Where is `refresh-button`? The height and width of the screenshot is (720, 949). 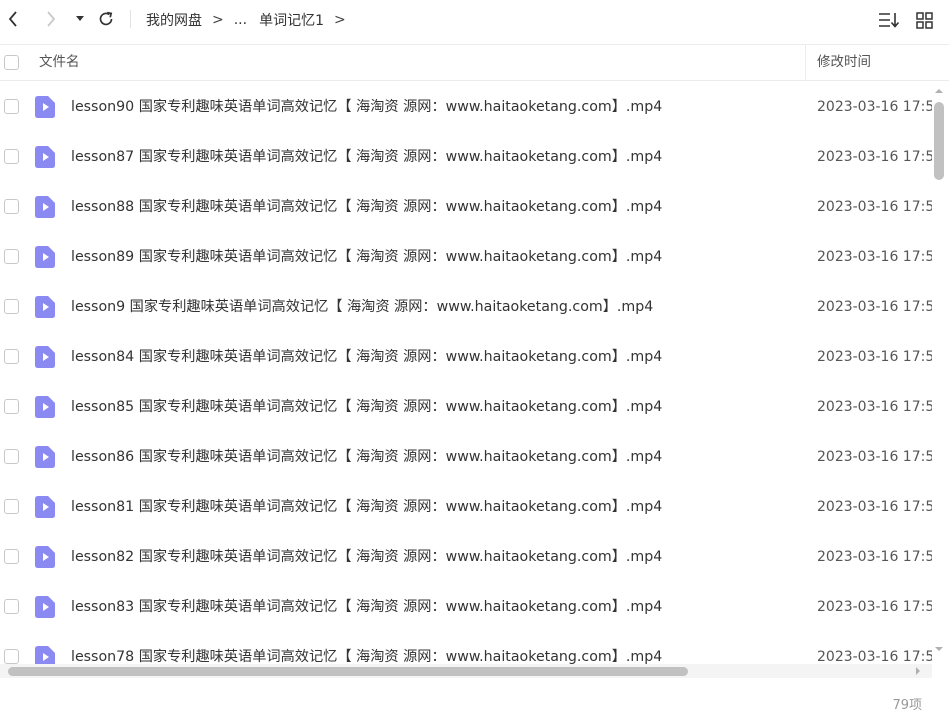
refresh-button is located at coordinates (106, 19).